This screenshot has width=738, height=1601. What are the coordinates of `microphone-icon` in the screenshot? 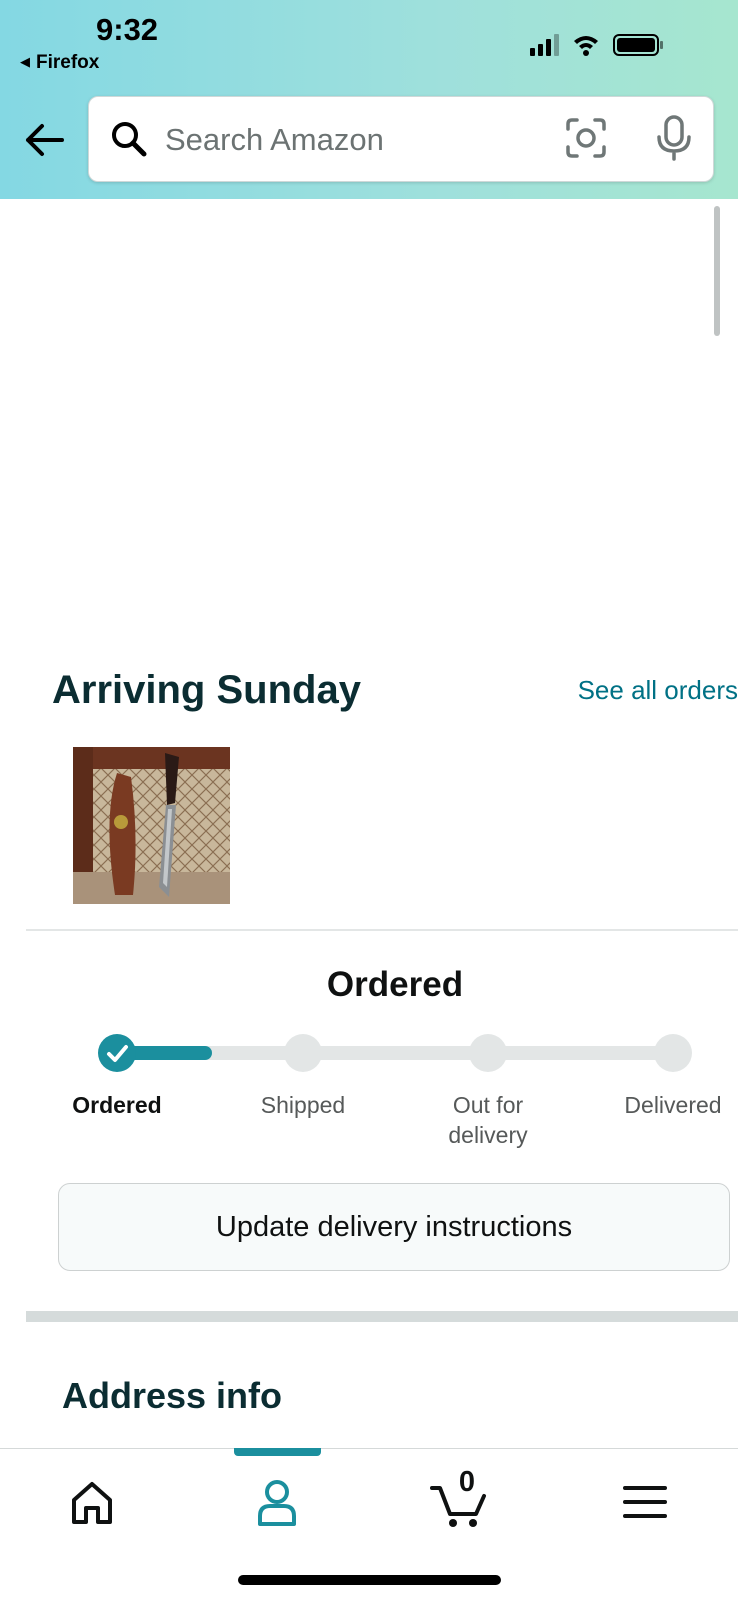 It's located at (674, 138).